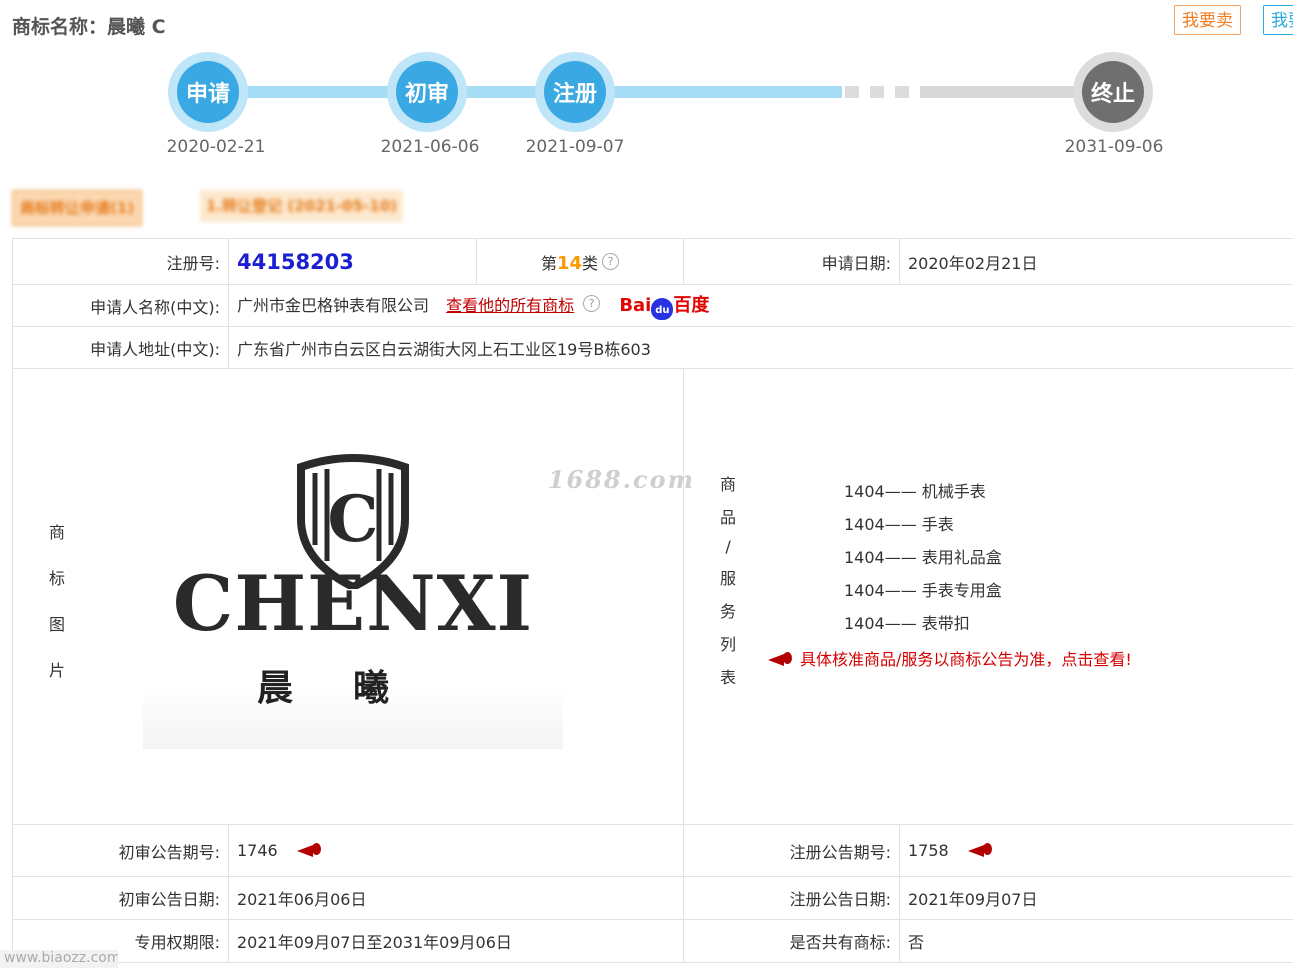 Image resolution: width=1293 pixels, height=968 pixels. Describe the element at coordinates (456, 898) in the screenshot. I see `prelim-date-value: 2021年06月06日` at that location.